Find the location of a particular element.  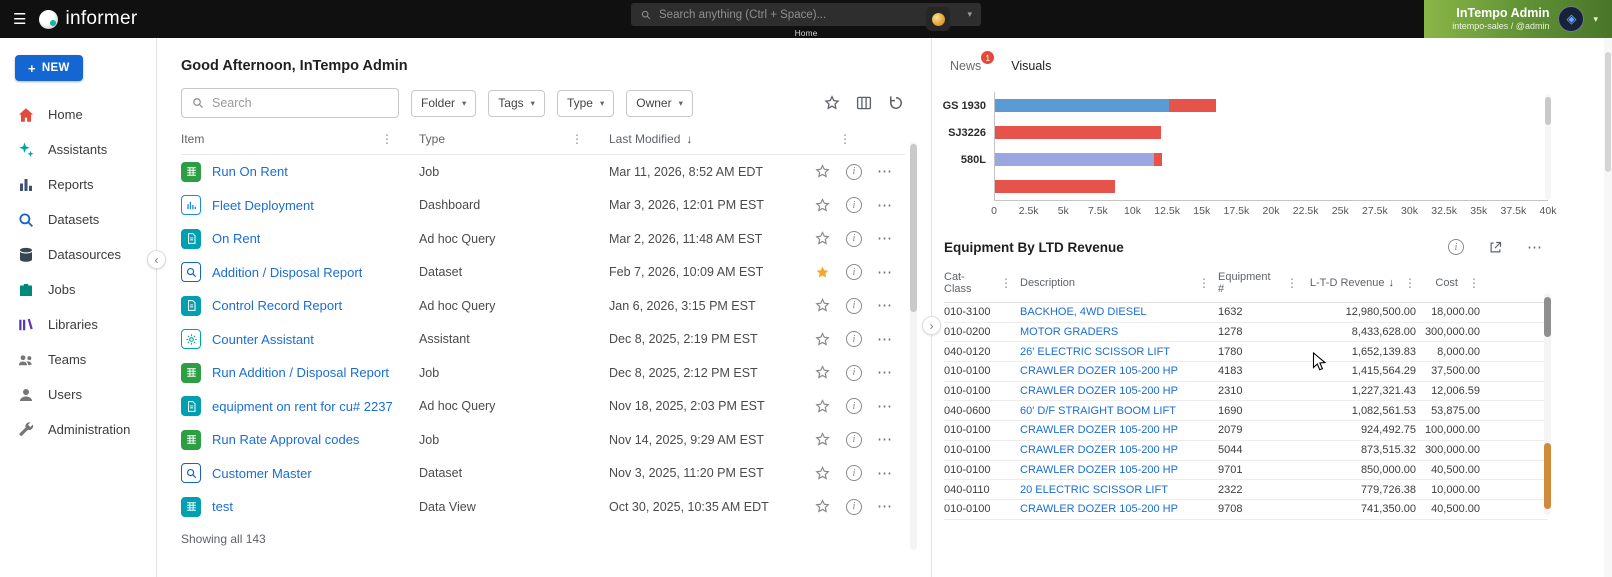

equipment-column-l-t-d-revenue: L-T-D Revenue ↓ ⋮ is located at coordinates (1365, 283).